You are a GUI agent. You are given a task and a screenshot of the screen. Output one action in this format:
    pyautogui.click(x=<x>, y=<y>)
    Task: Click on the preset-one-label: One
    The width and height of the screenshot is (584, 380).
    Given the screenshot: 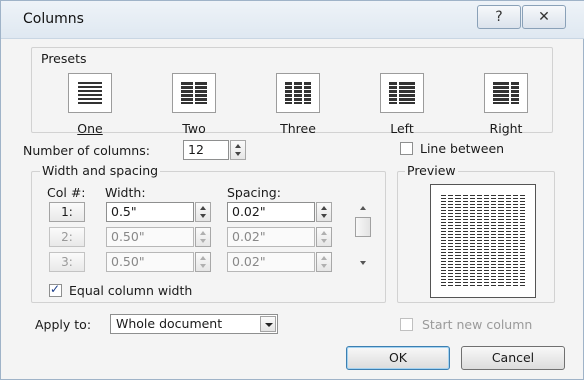 What is the action you would take?
    pyautogui.click(x=90, y=128)
    